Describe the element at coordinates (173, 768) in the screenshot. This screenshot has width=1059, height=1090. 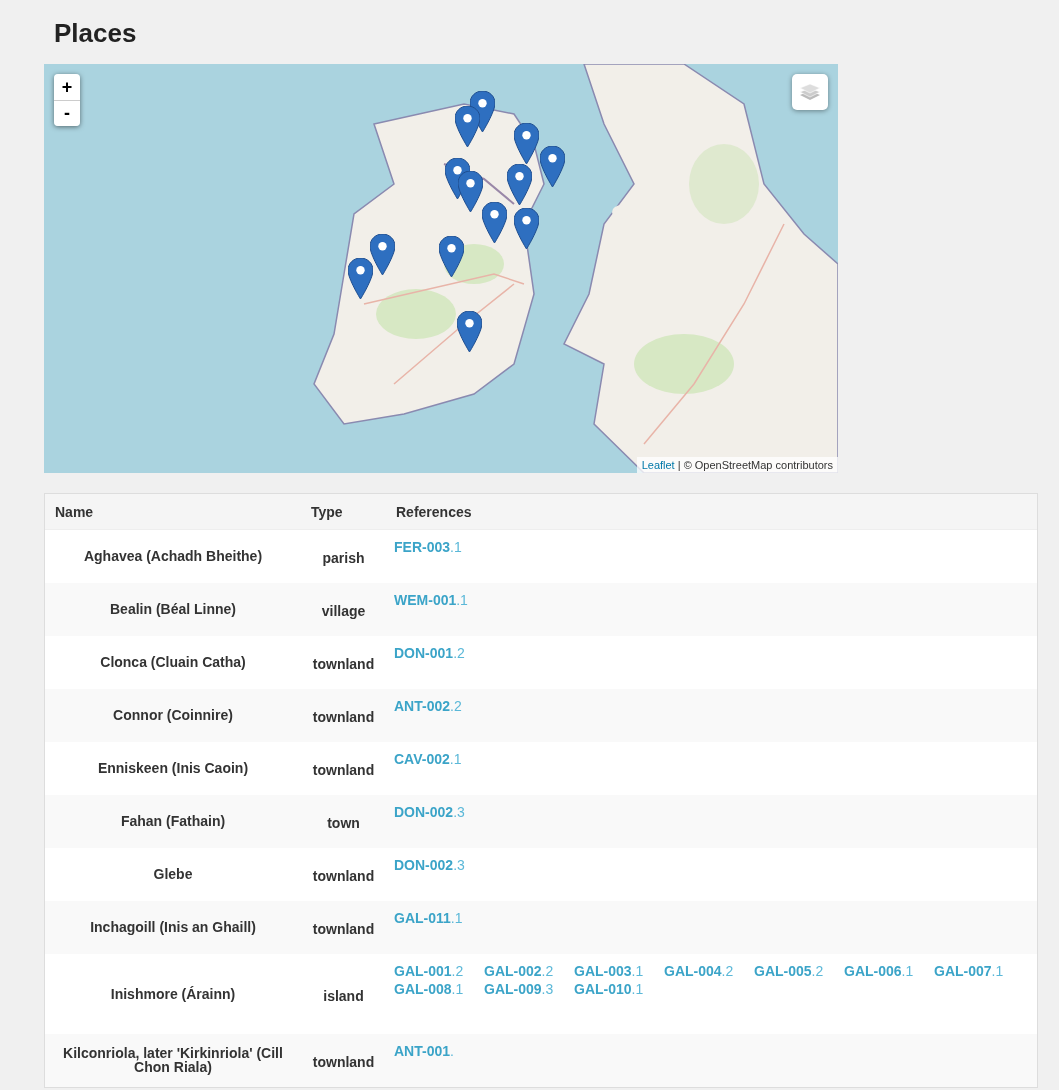
I see `place-name-cell: Enniskeen (Inis Caoin)` at that location.